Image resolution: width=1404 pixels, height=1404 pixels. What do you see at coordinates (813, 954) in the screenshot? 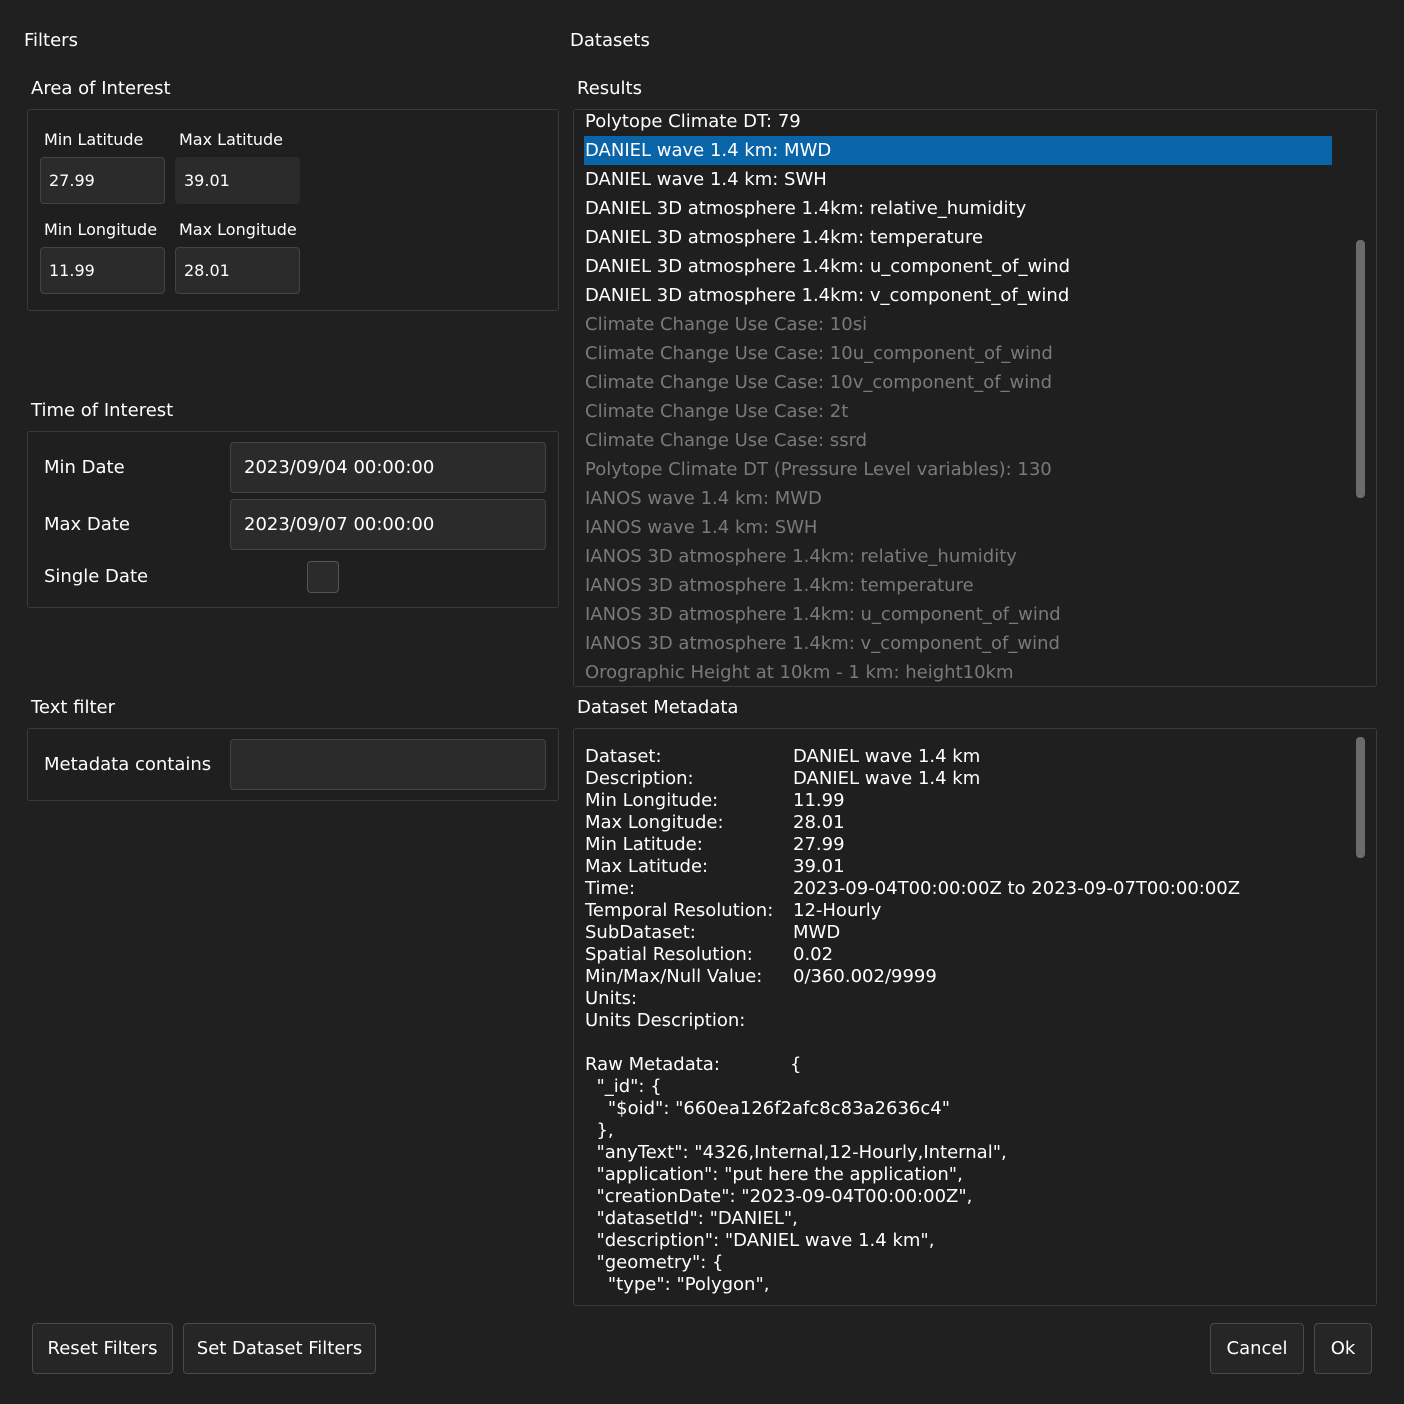
I see `metadata-value: 0.02` at bounding box center [813, 954].